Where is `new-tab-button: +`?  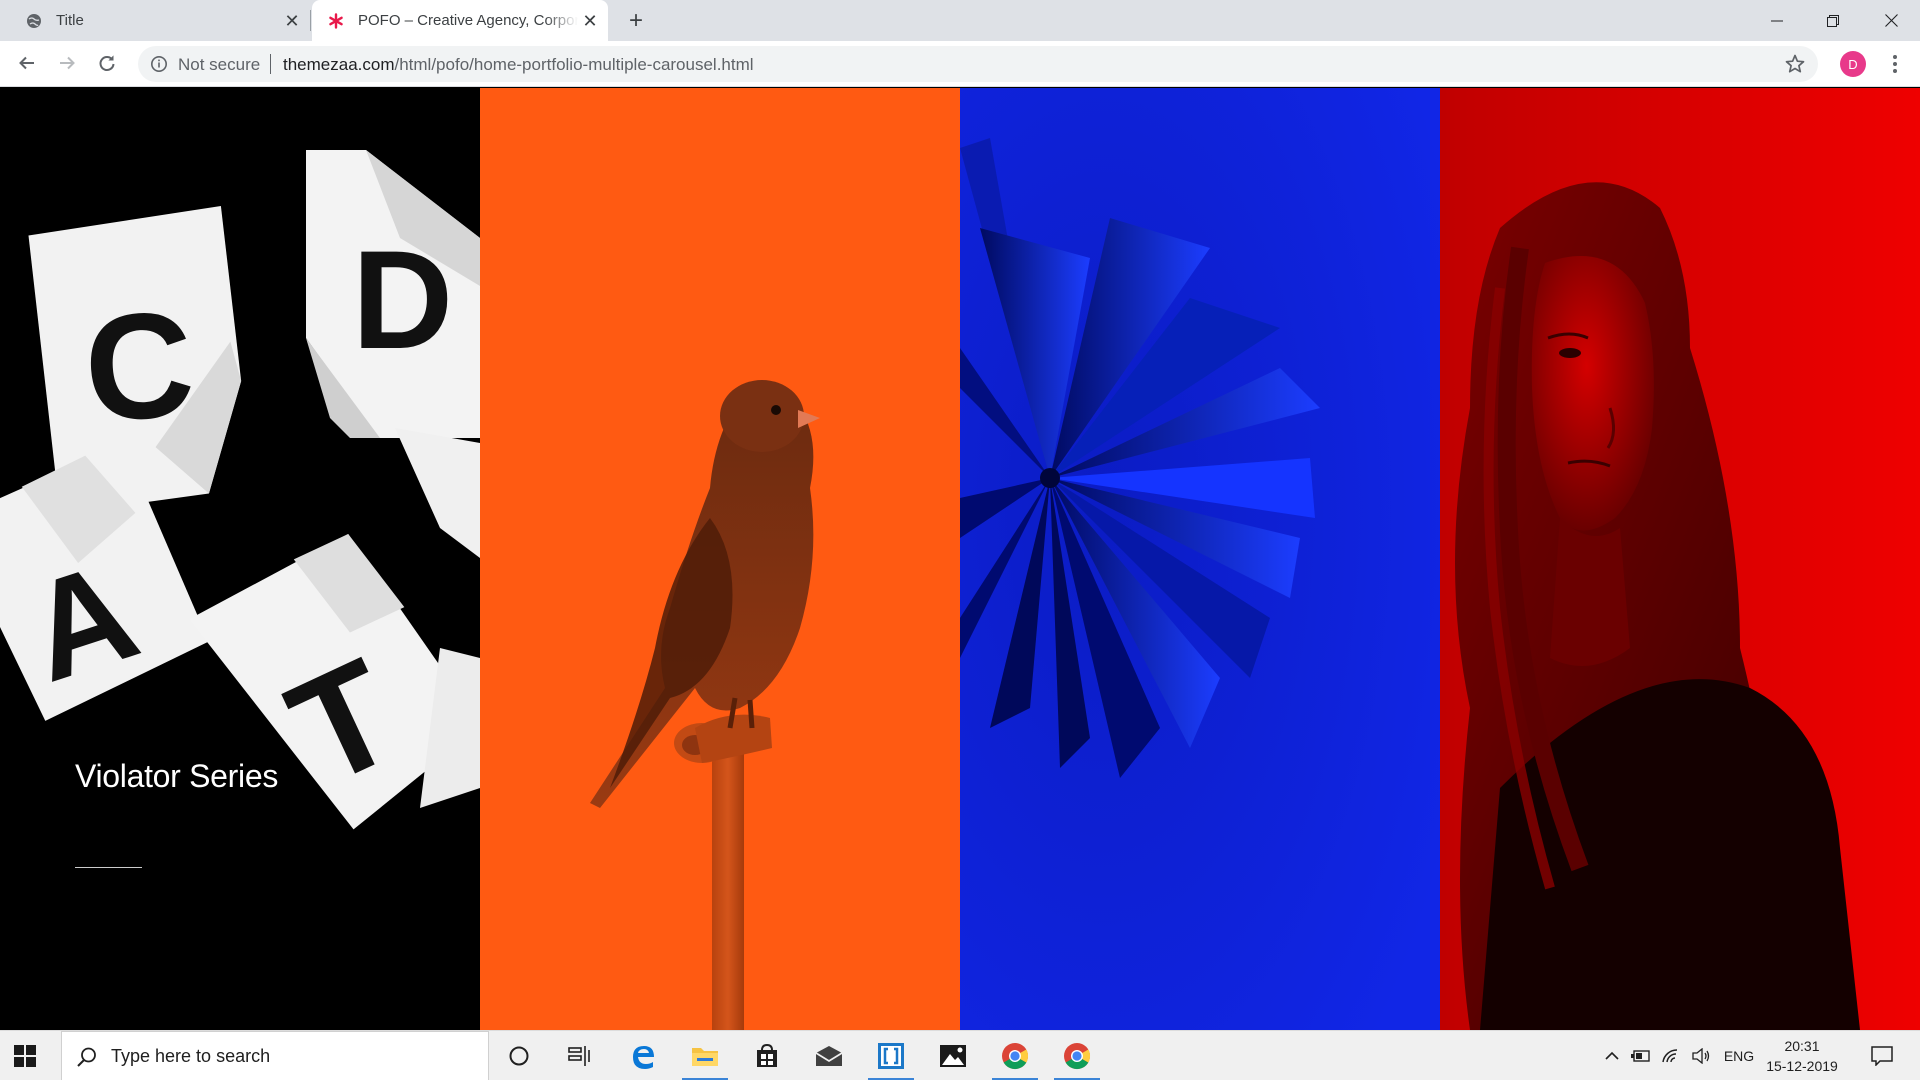
new-tab-button: + is located at coordinates (636, 21).